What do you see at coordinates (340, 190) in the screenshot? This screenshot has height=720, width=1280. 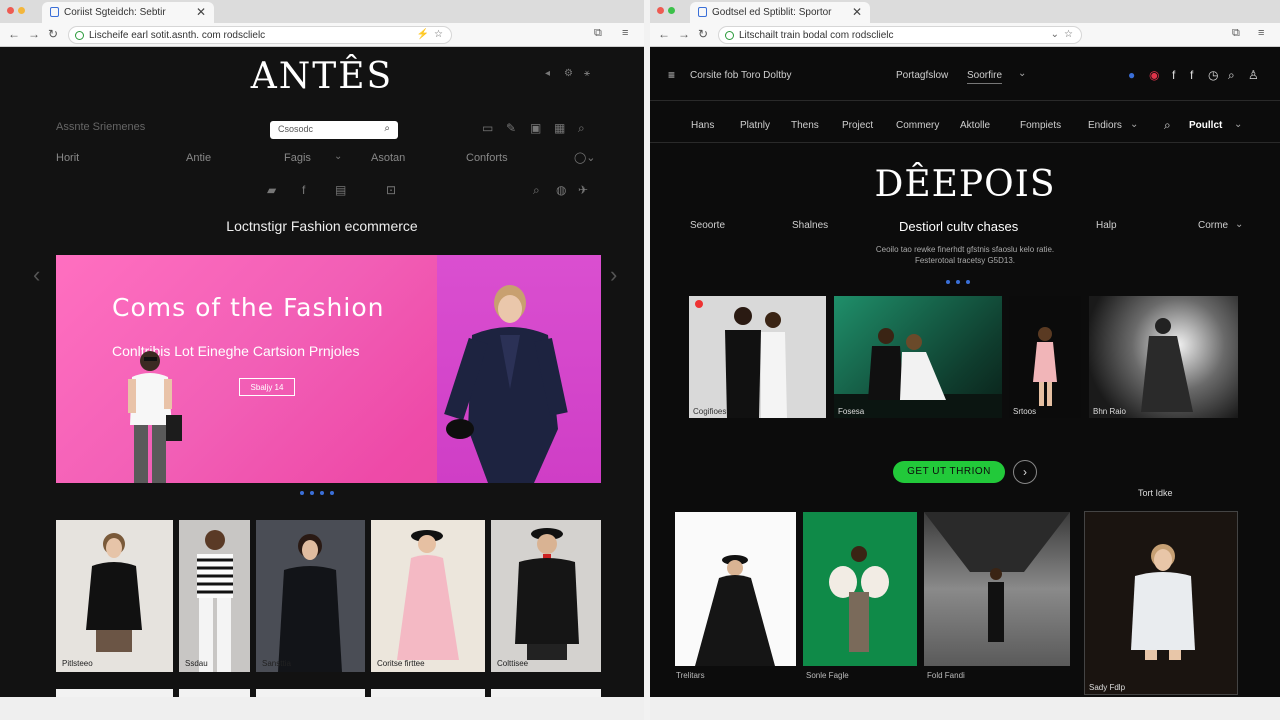 I see `calendar-icon: ▤` at bounding box center [340, 190].